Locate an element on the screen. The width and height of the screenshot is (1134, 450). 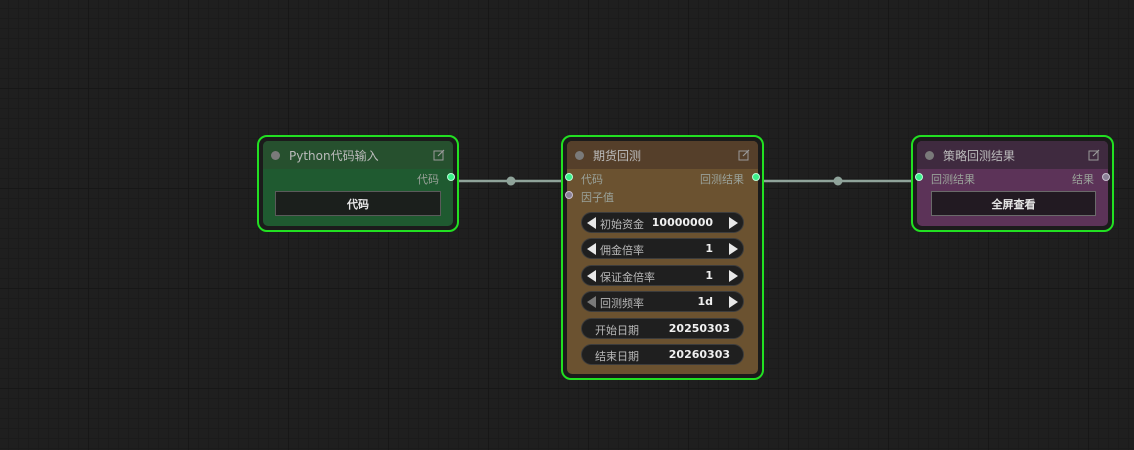
widget-label: 初始资金 is located at coordinates (622, 224).